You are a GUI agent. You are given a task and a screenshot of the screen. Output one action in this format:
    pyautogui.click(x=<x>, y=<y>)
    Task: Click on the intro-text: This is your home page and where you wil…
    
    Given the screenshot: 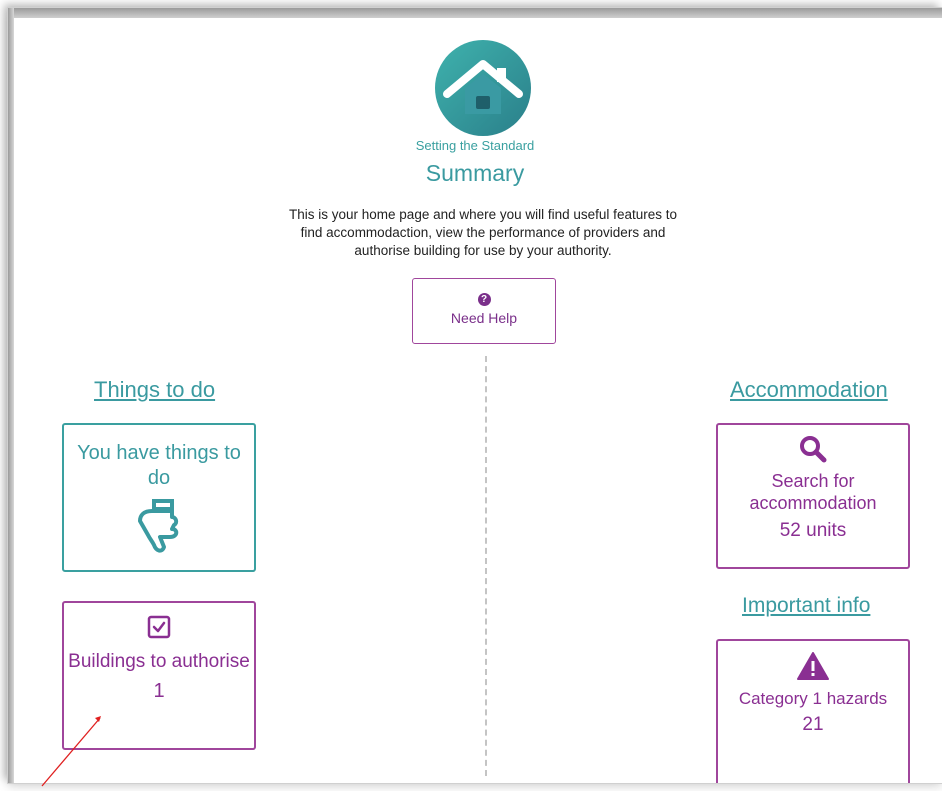 What is the action you would take?
    pyautogui.click(x=483, y=232)
    